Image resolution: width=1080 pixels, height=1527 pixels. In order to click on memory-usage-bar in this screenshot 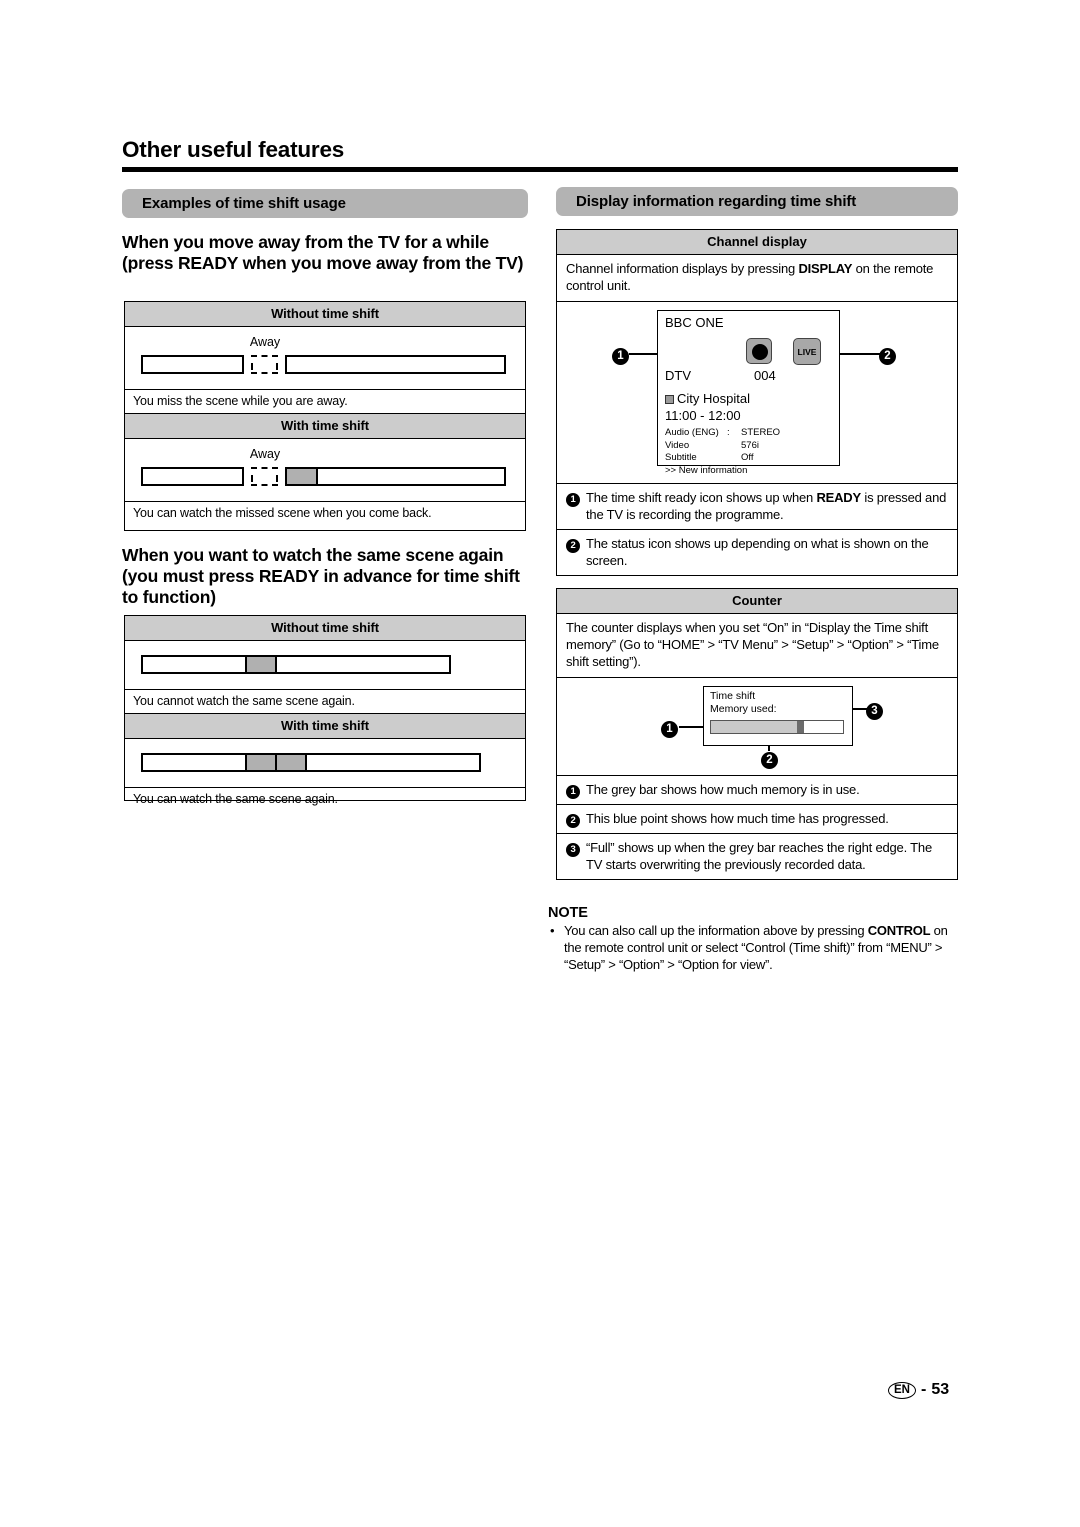, I will do `click(777, 727)`.